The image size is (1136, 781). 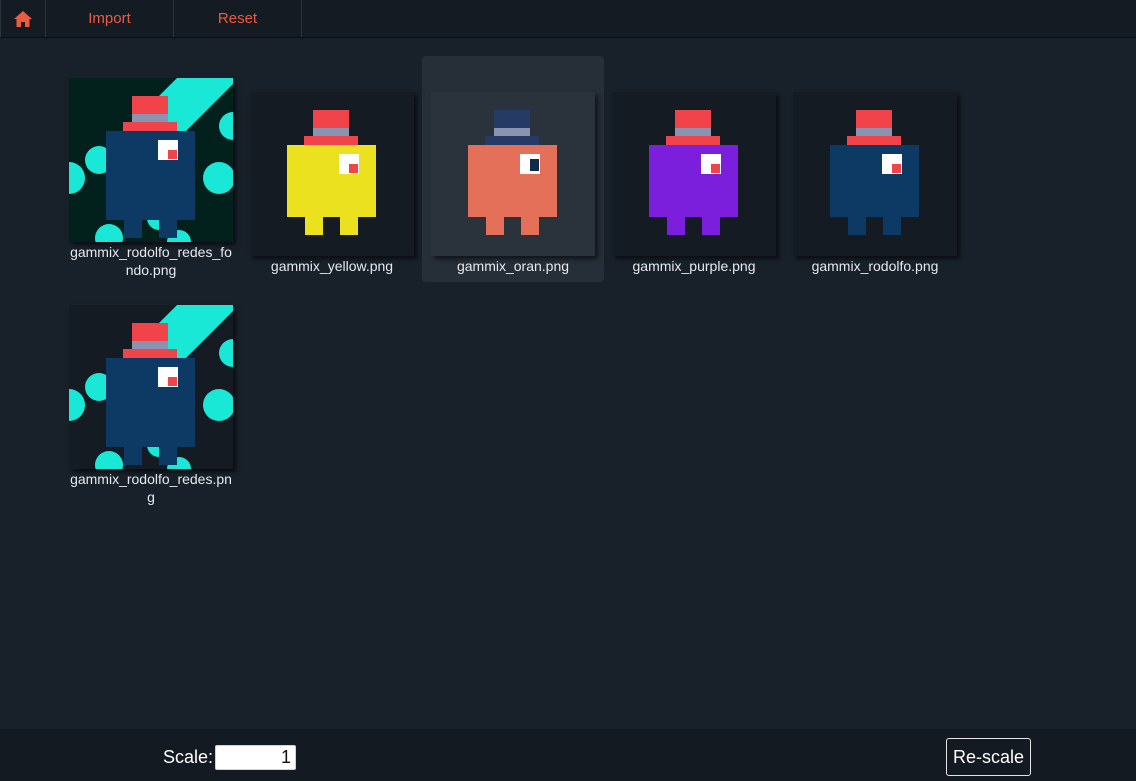 I want to click on image-caption: gammix_rodolfo_redes_fondo.png, so click(x=151, y=261).